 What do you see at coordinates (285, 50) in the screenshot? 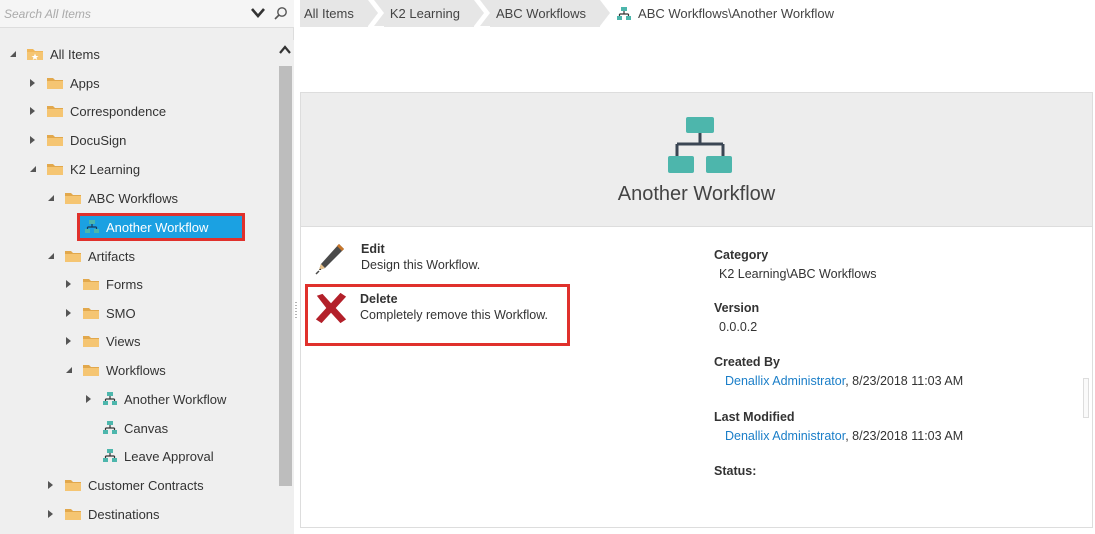
I see `scroll-up-icon` at bounding box center [285, 50].